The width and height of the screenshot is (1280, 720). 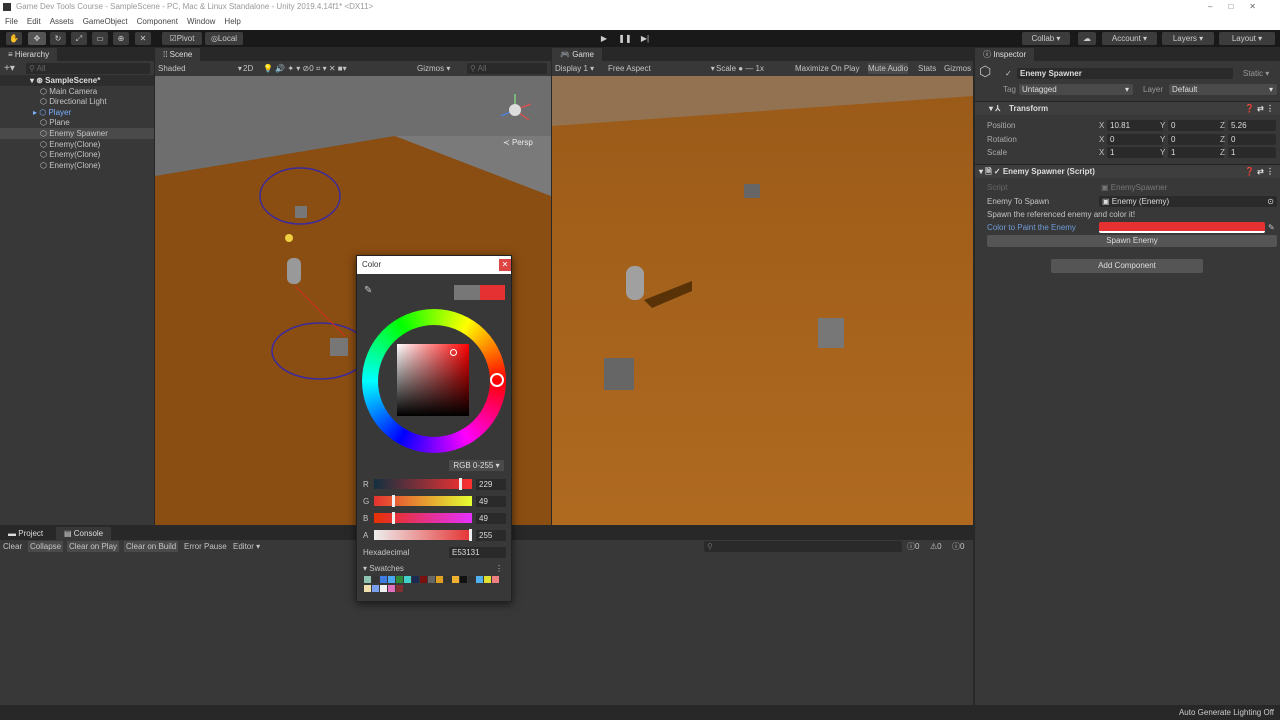 I want to click on previous-color-swatch, so click(x=467, y=292).